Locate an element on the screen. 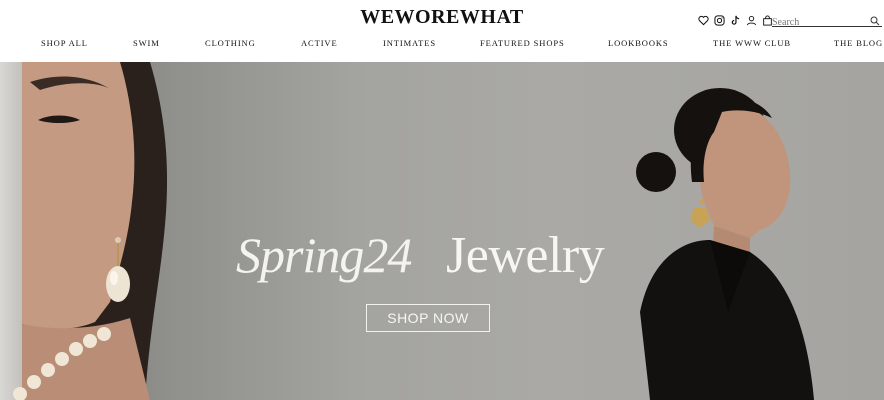 Image resolution: width=884 pixels, height=400 pixels. nav-item-intimates: INTIMATES is located at coordinates (409, 43).